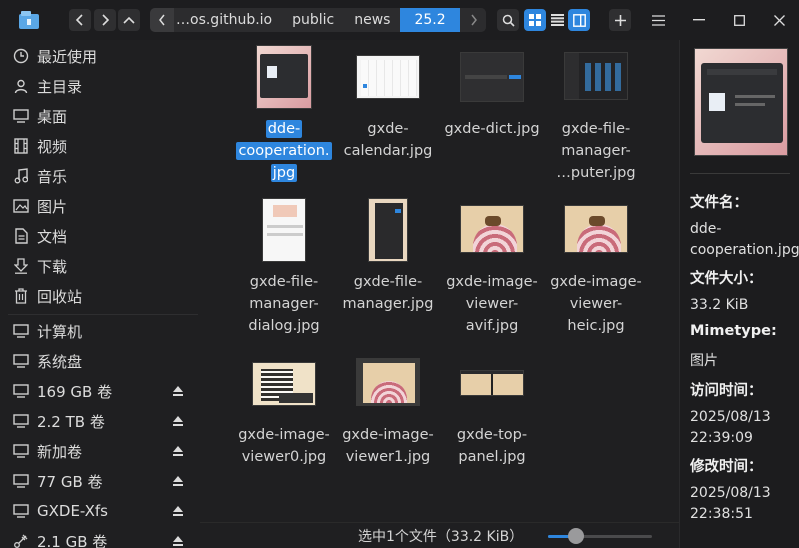  What do you see at coordinates (439, 535) in the screenshot?
I see `status-bar: 选中1个文件（33.2 KiB）` at bounding box center [439, 535].